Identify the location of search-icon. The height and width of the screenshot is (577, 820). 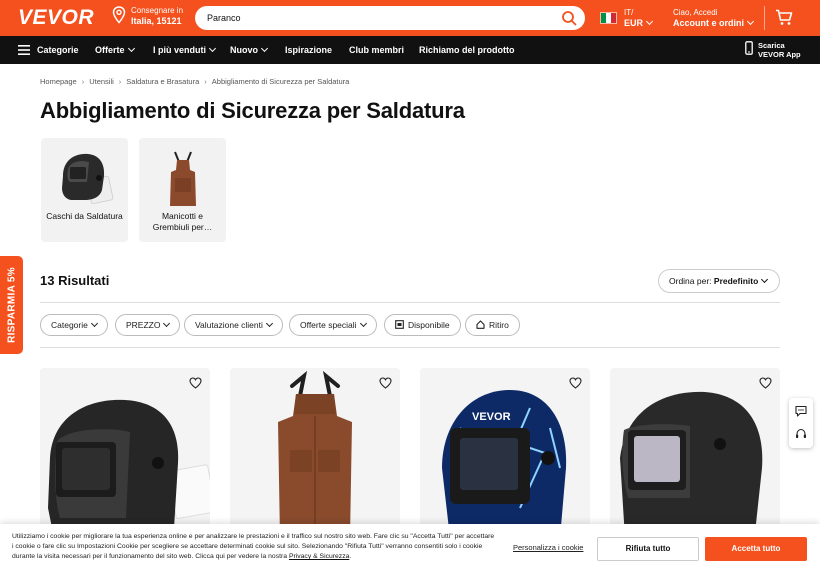
(569, 18).